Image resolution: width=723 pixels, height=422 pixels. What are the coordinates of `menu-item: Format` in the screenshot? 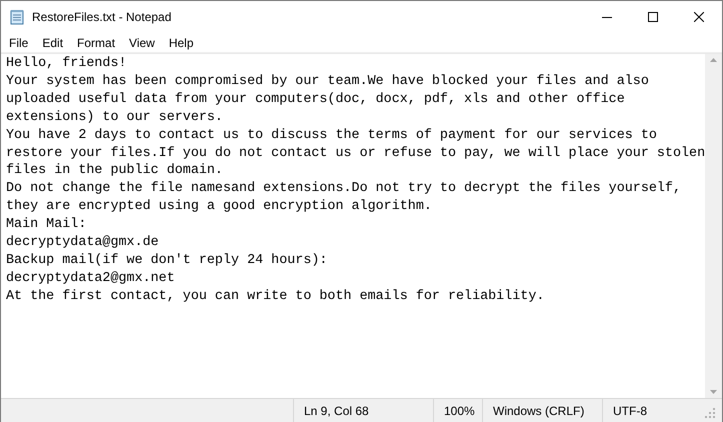 It's located at (96, 43).